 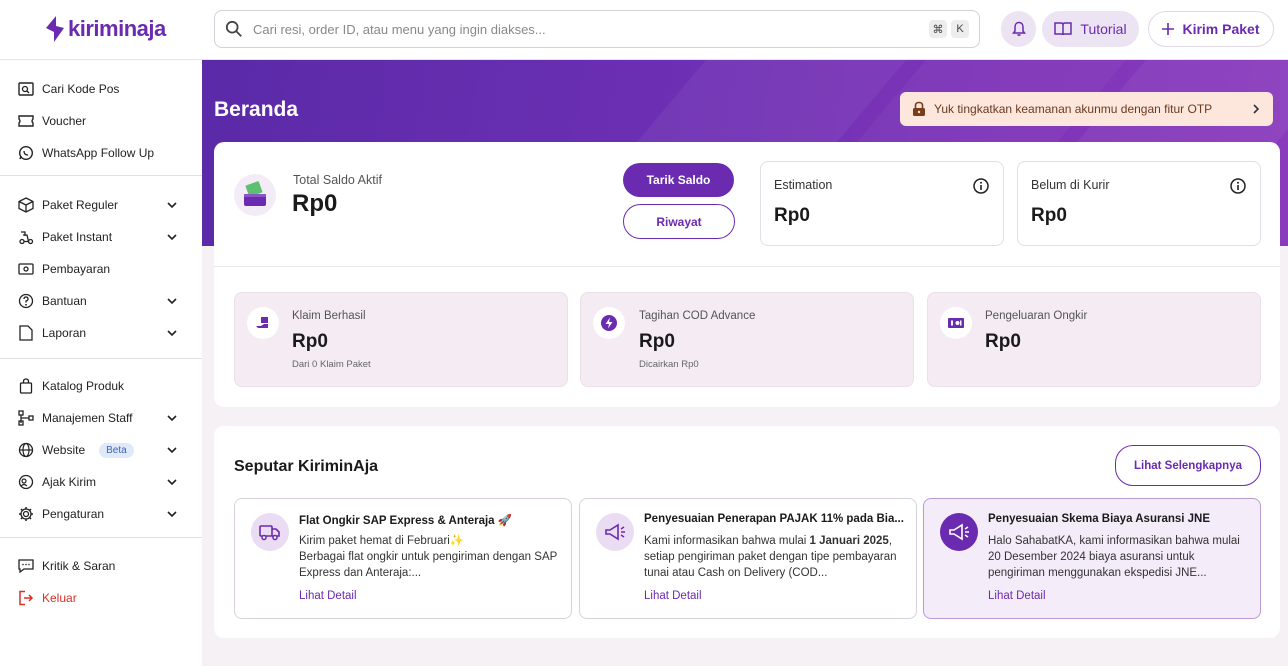 I want to click on gear-icon, so click(x=26, y=514).